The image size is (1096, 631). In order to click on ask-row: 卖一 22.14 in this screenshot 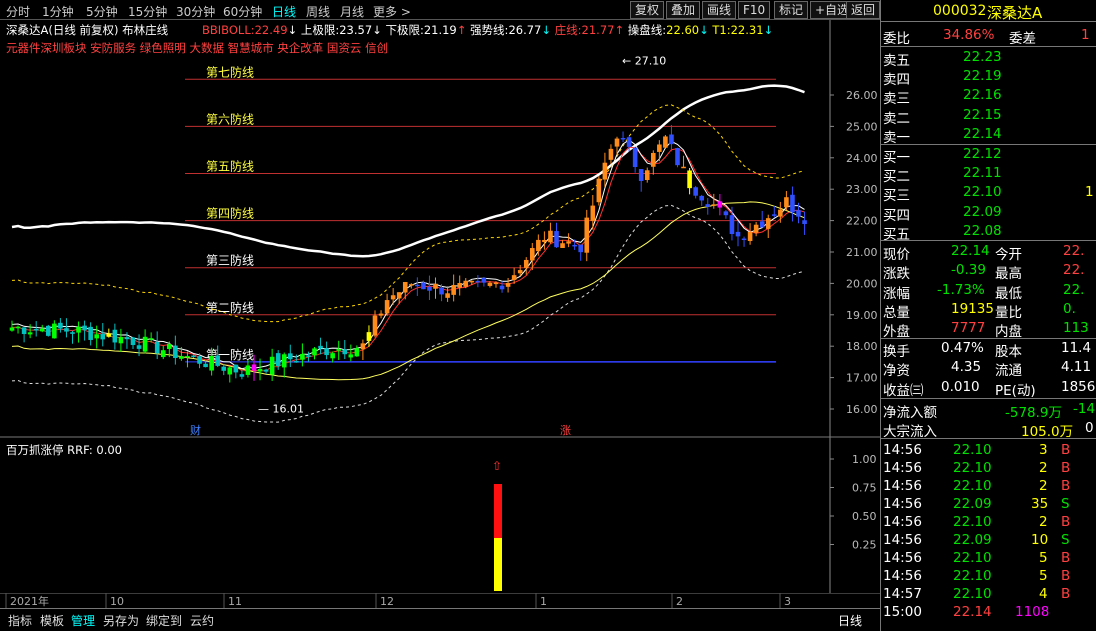, I will do `click(988, 135)`.